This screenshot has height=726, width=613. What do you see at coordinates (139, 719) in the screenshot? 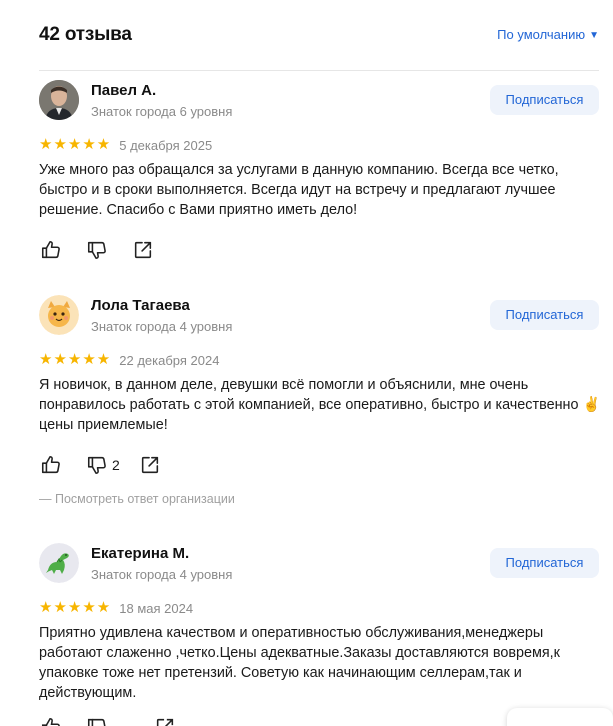
I see `review-actions-partial` at bounding box center [139, 719].